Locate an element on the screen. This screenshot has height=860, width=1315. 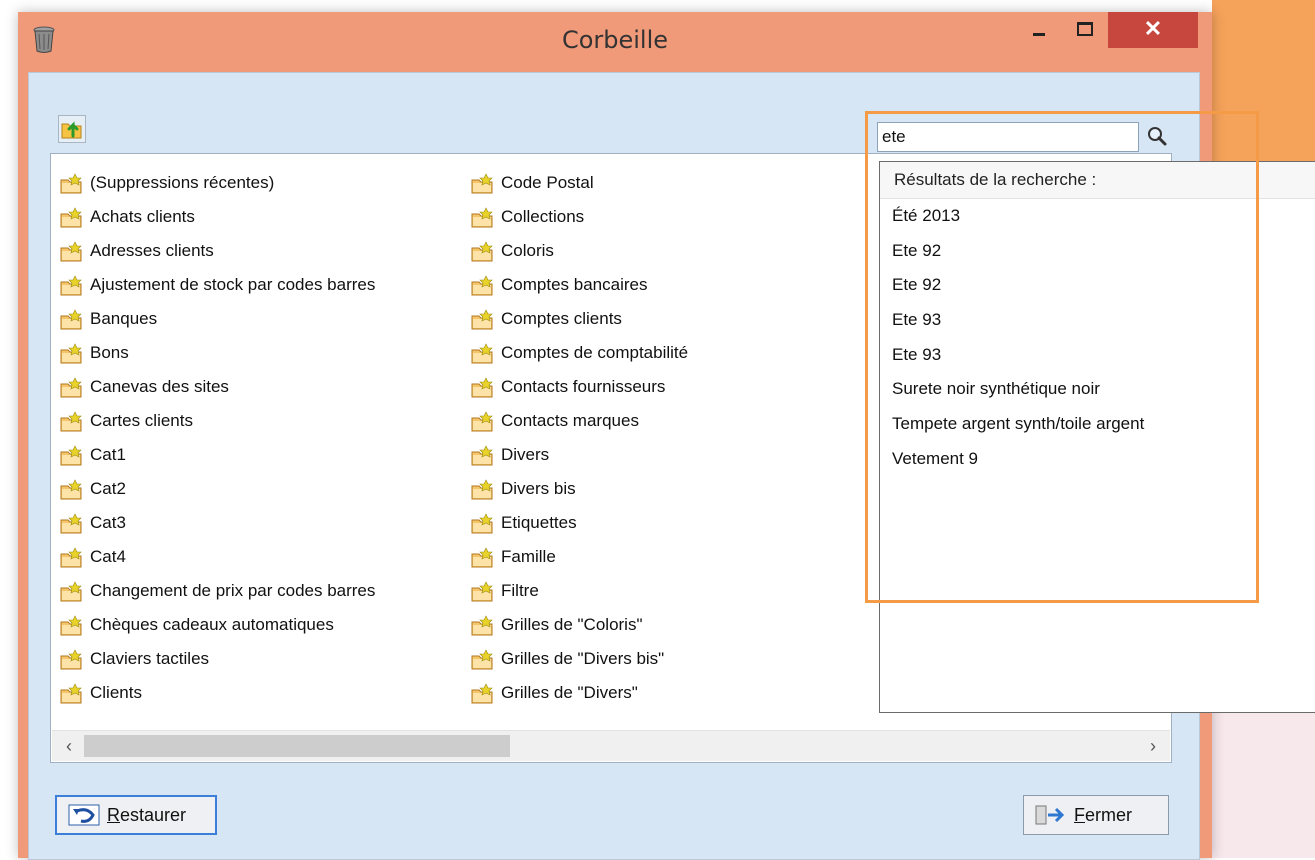
magnifier-icon is located at coordinates (1157, 136).